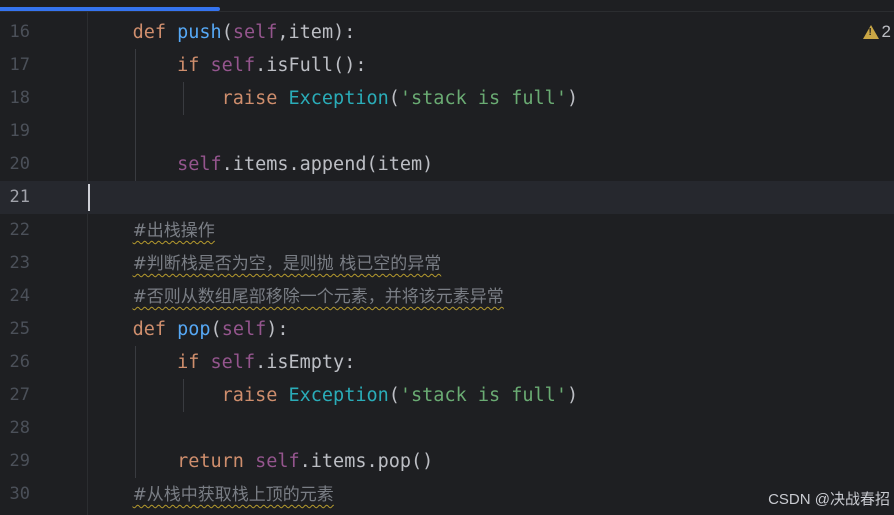 The width and height of the screenshot is (894, 515). I want to click on code-token: #判断栈是否为空，是则抛 栈已空的异常, so click(287, 264).